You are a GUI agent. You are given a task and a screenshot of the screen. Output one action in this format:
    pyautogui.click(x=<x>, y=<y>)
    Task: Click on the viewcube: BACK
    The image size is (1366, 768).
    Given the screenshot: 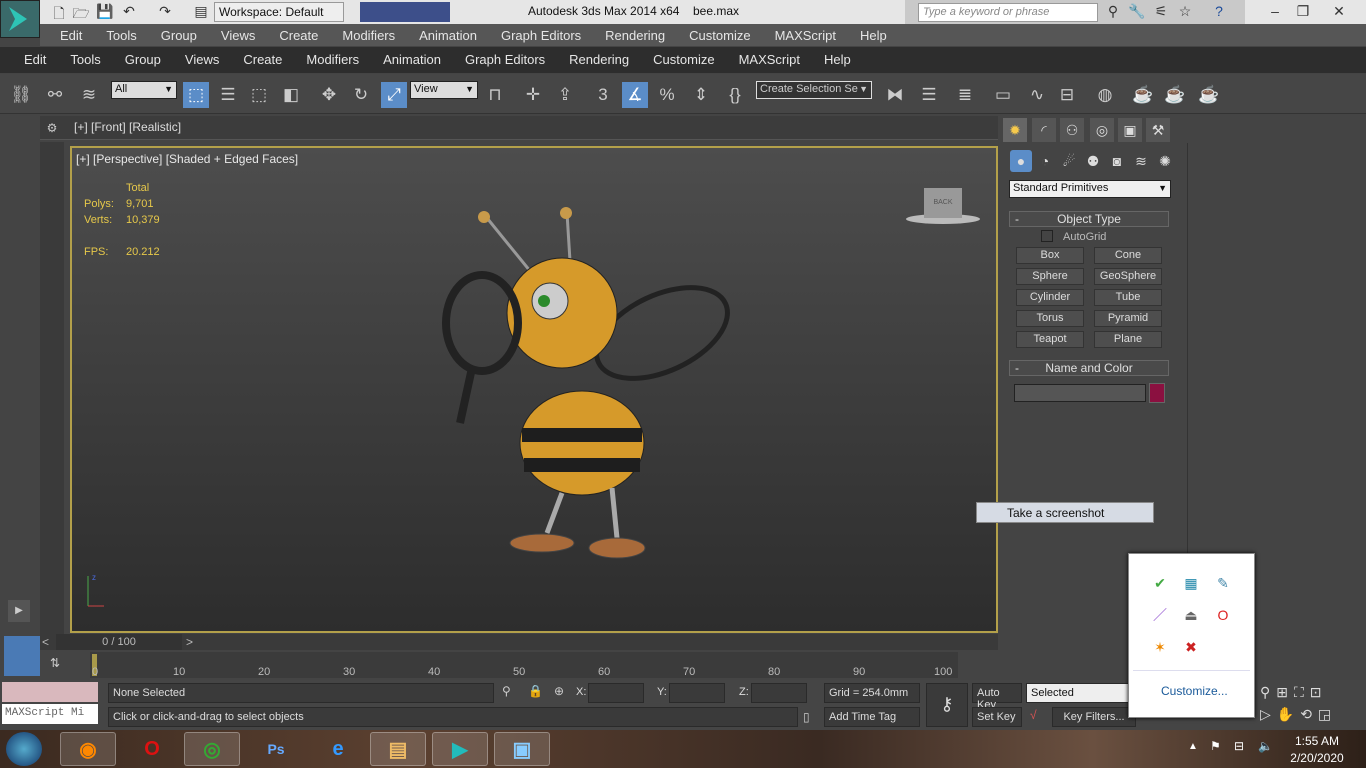 What is the action you would take?
    pyautogui.click(x=943, y=208)
    